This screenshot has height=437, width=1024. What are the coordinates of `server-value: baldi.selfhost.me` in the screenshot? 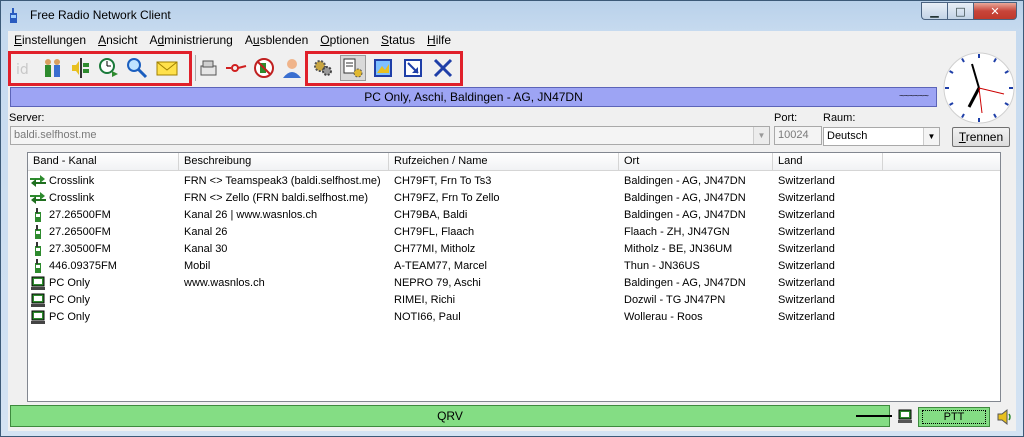 It's located at (55, 135).